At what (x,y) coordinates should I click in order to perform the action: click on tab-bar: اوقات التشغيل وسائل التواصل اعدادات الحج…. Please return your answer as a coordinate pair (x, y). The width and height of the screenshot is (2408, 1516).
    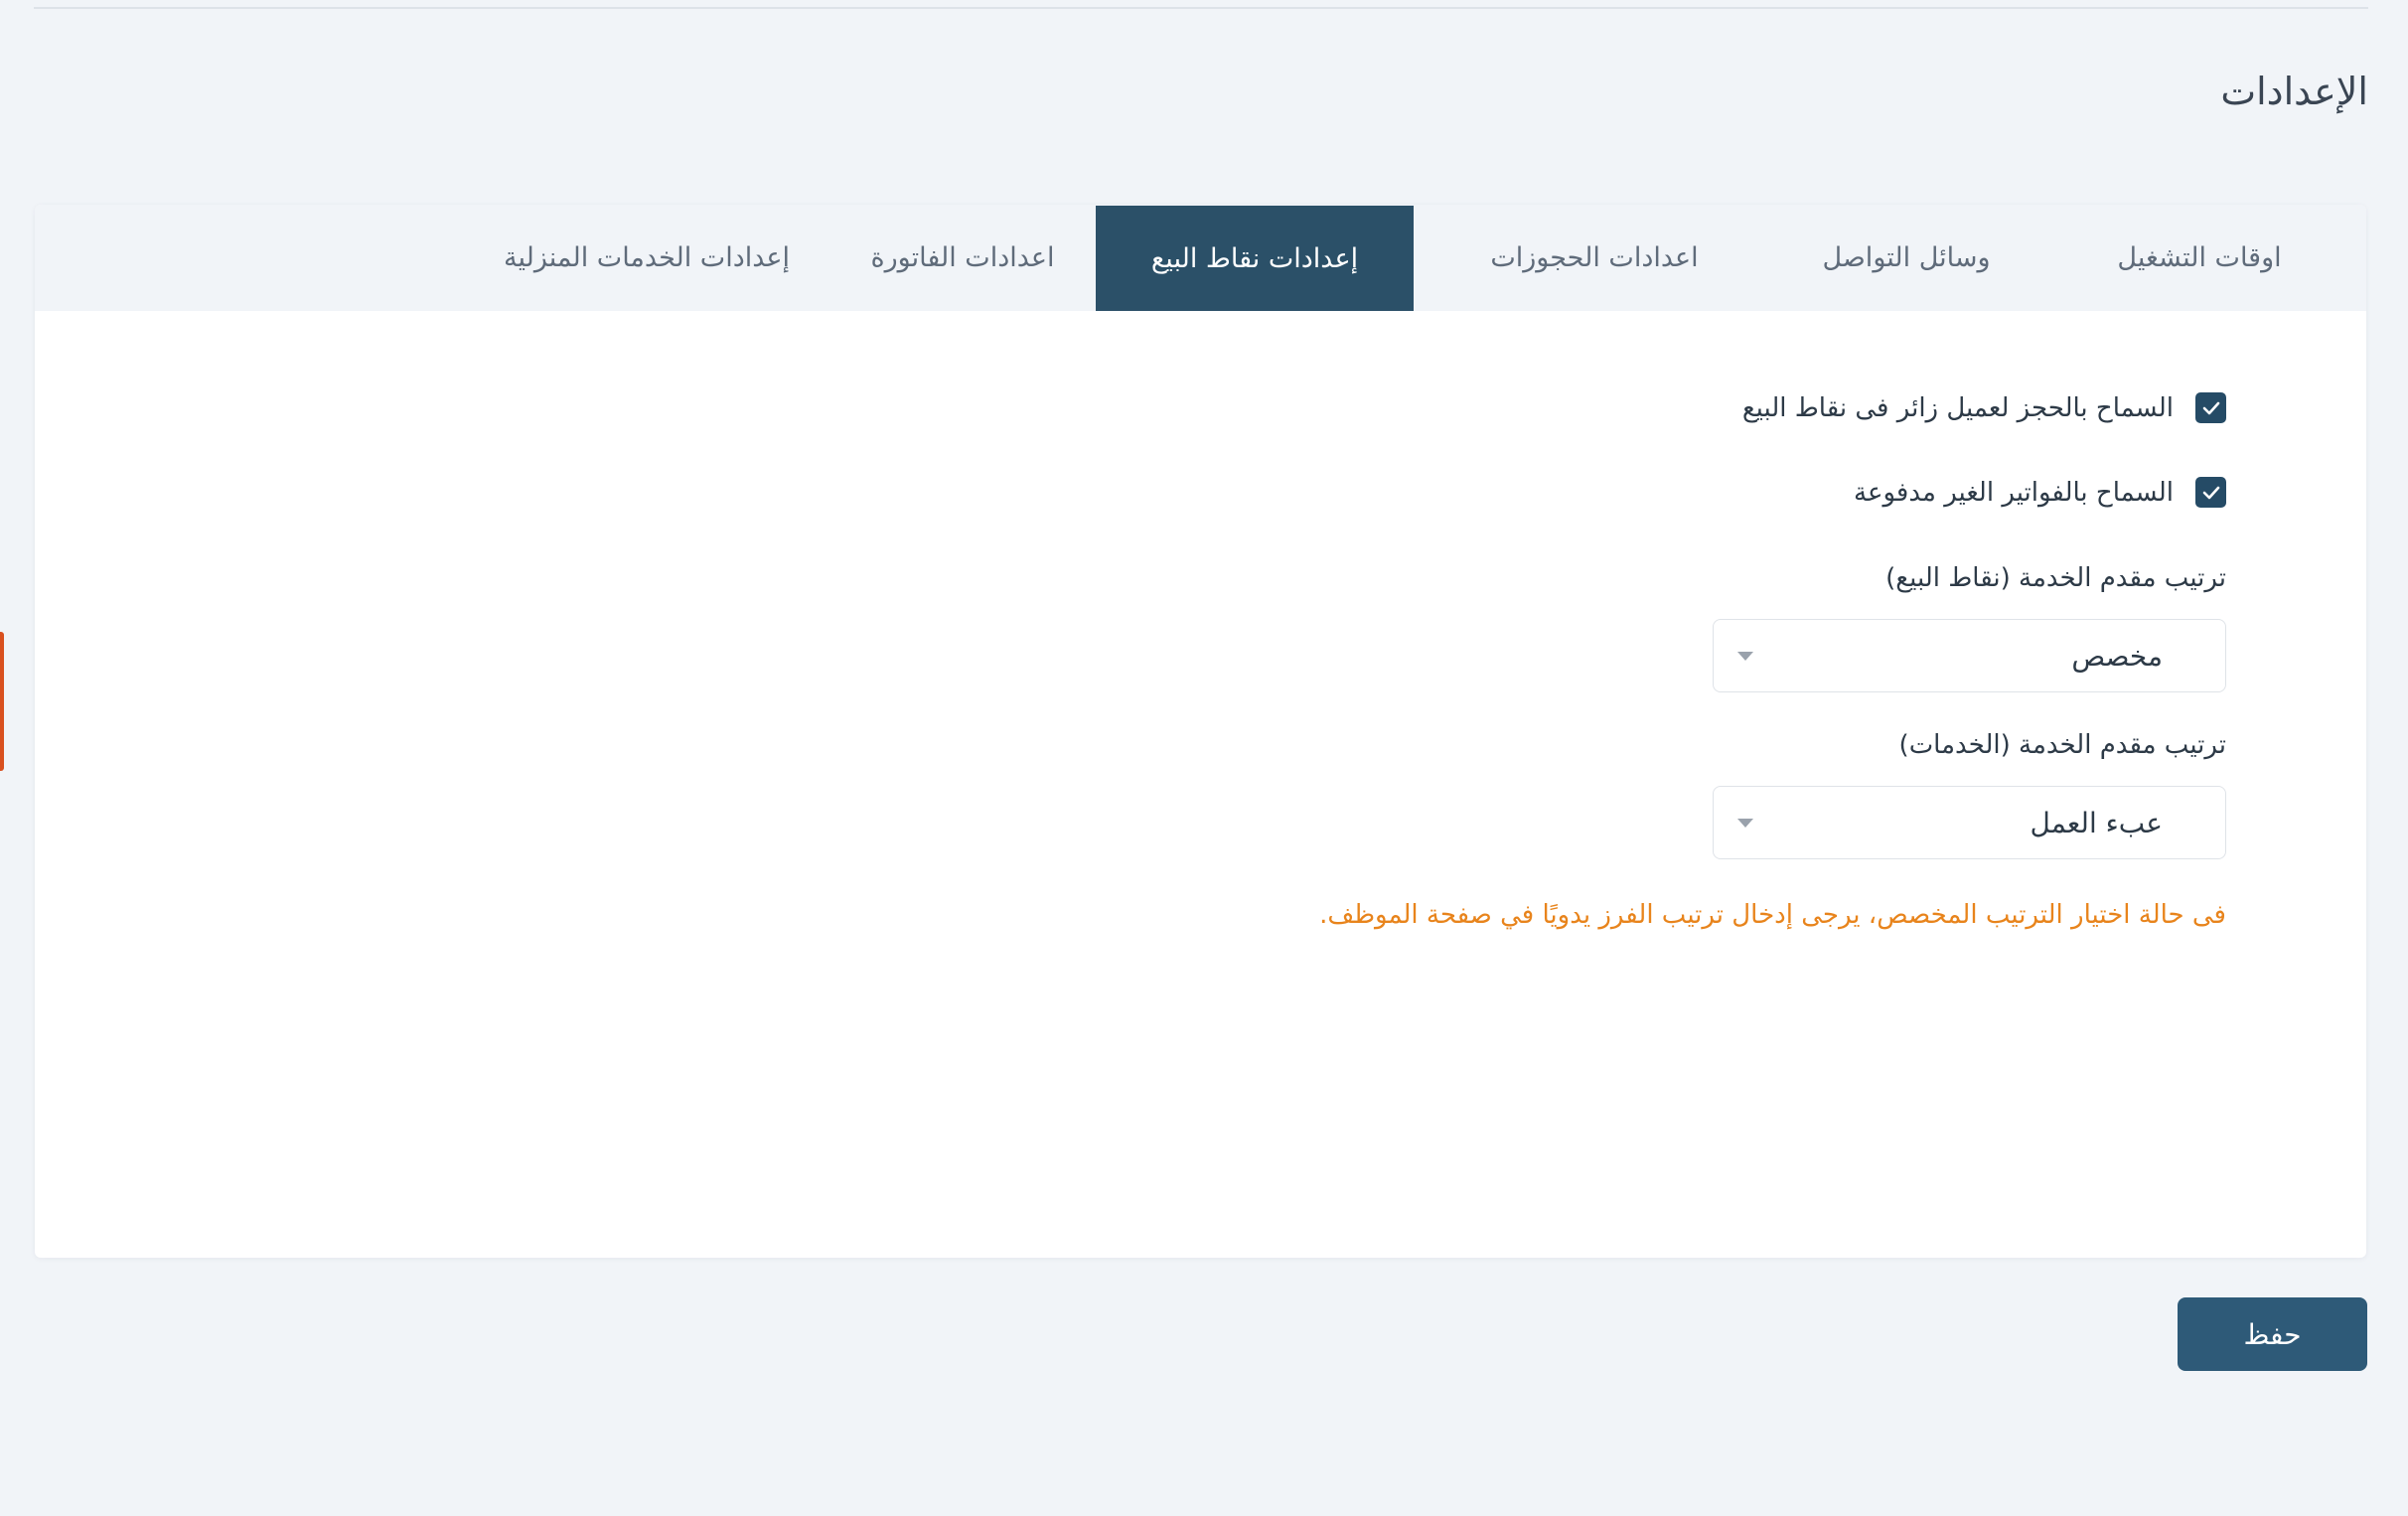
    Looking at the image, I should click on (1200, 258).